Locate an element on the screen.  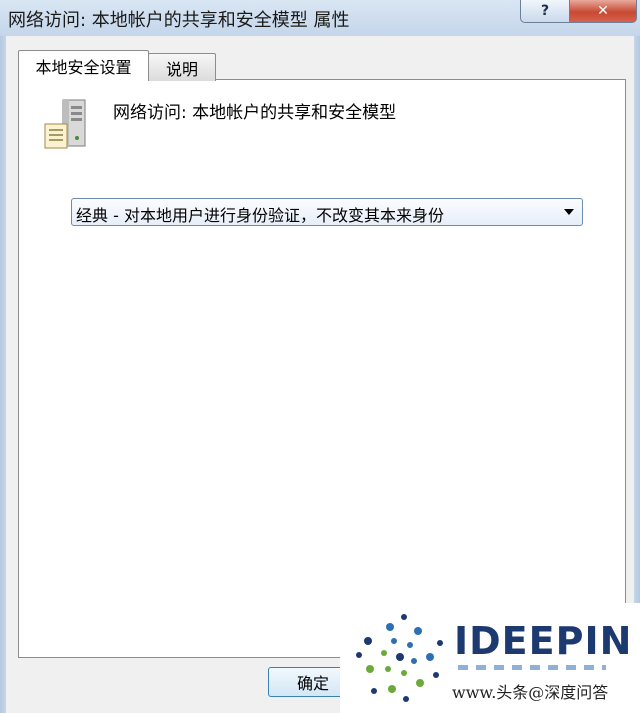
watermark: IDEEPIN www.头条@深度问答 is located at coordinates (490, 658).